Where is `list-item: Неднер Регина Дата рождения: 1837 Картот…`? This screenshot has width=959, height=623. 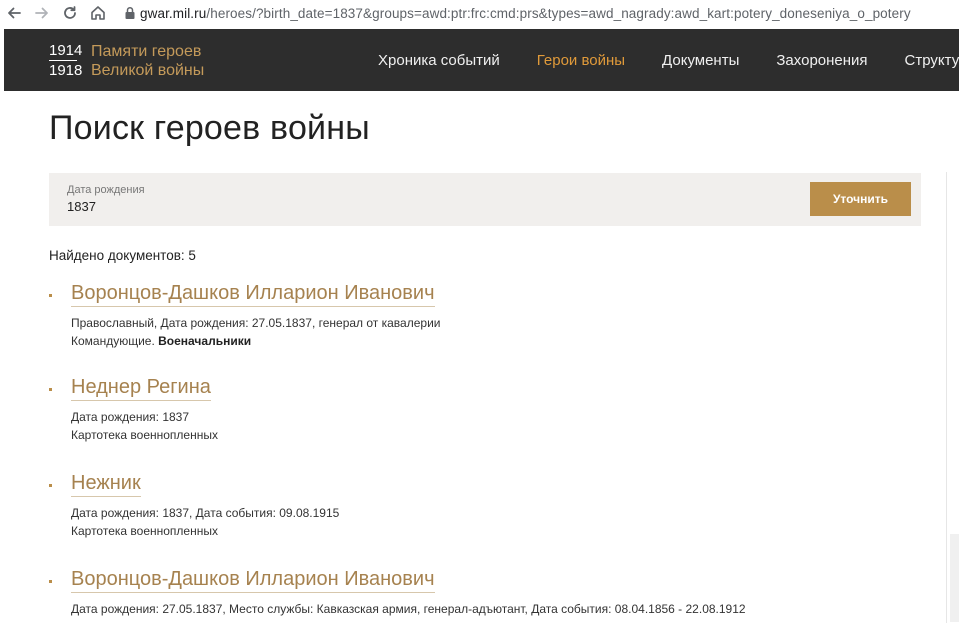 list-item: Неднер Регина Дата рождения: 1837 Картот… is located at coordinates (494, 423).